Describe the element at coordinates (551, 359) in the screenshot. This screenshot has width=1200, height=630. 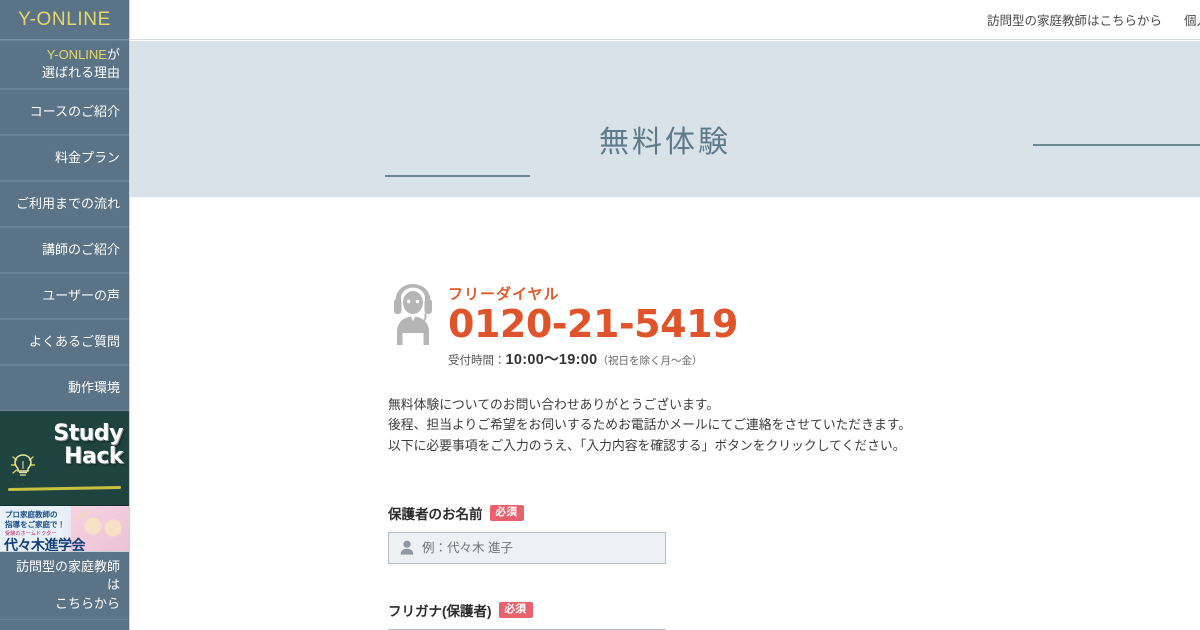
I see `business-hours-value: 10:00〜19:00` at that location.